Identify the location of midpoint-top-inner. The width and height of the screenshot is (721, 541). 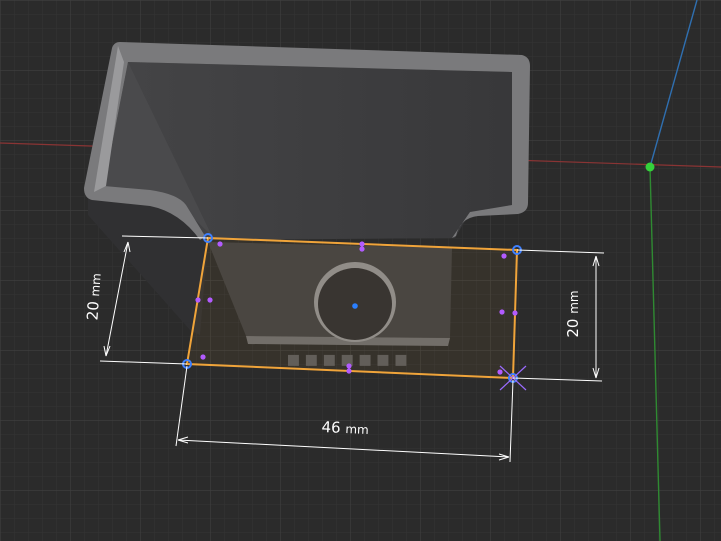
(362, 249).